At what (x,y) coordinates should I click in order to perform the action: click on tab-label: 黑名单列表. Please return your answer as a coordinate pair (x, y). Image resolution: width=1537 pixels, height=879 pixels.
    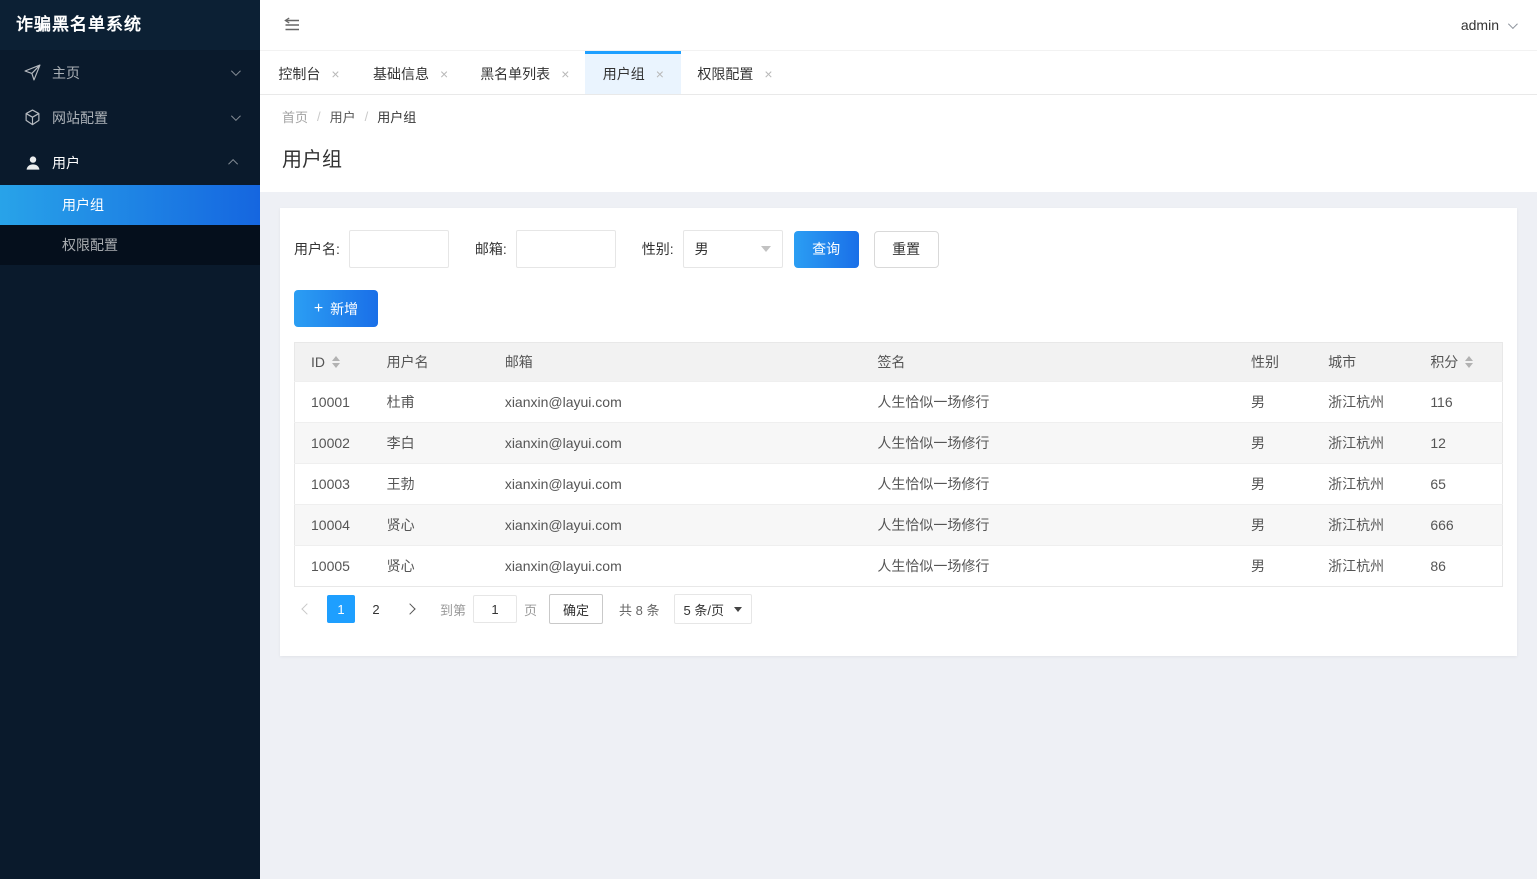
    Looking at the image, I should click on (515, 74).